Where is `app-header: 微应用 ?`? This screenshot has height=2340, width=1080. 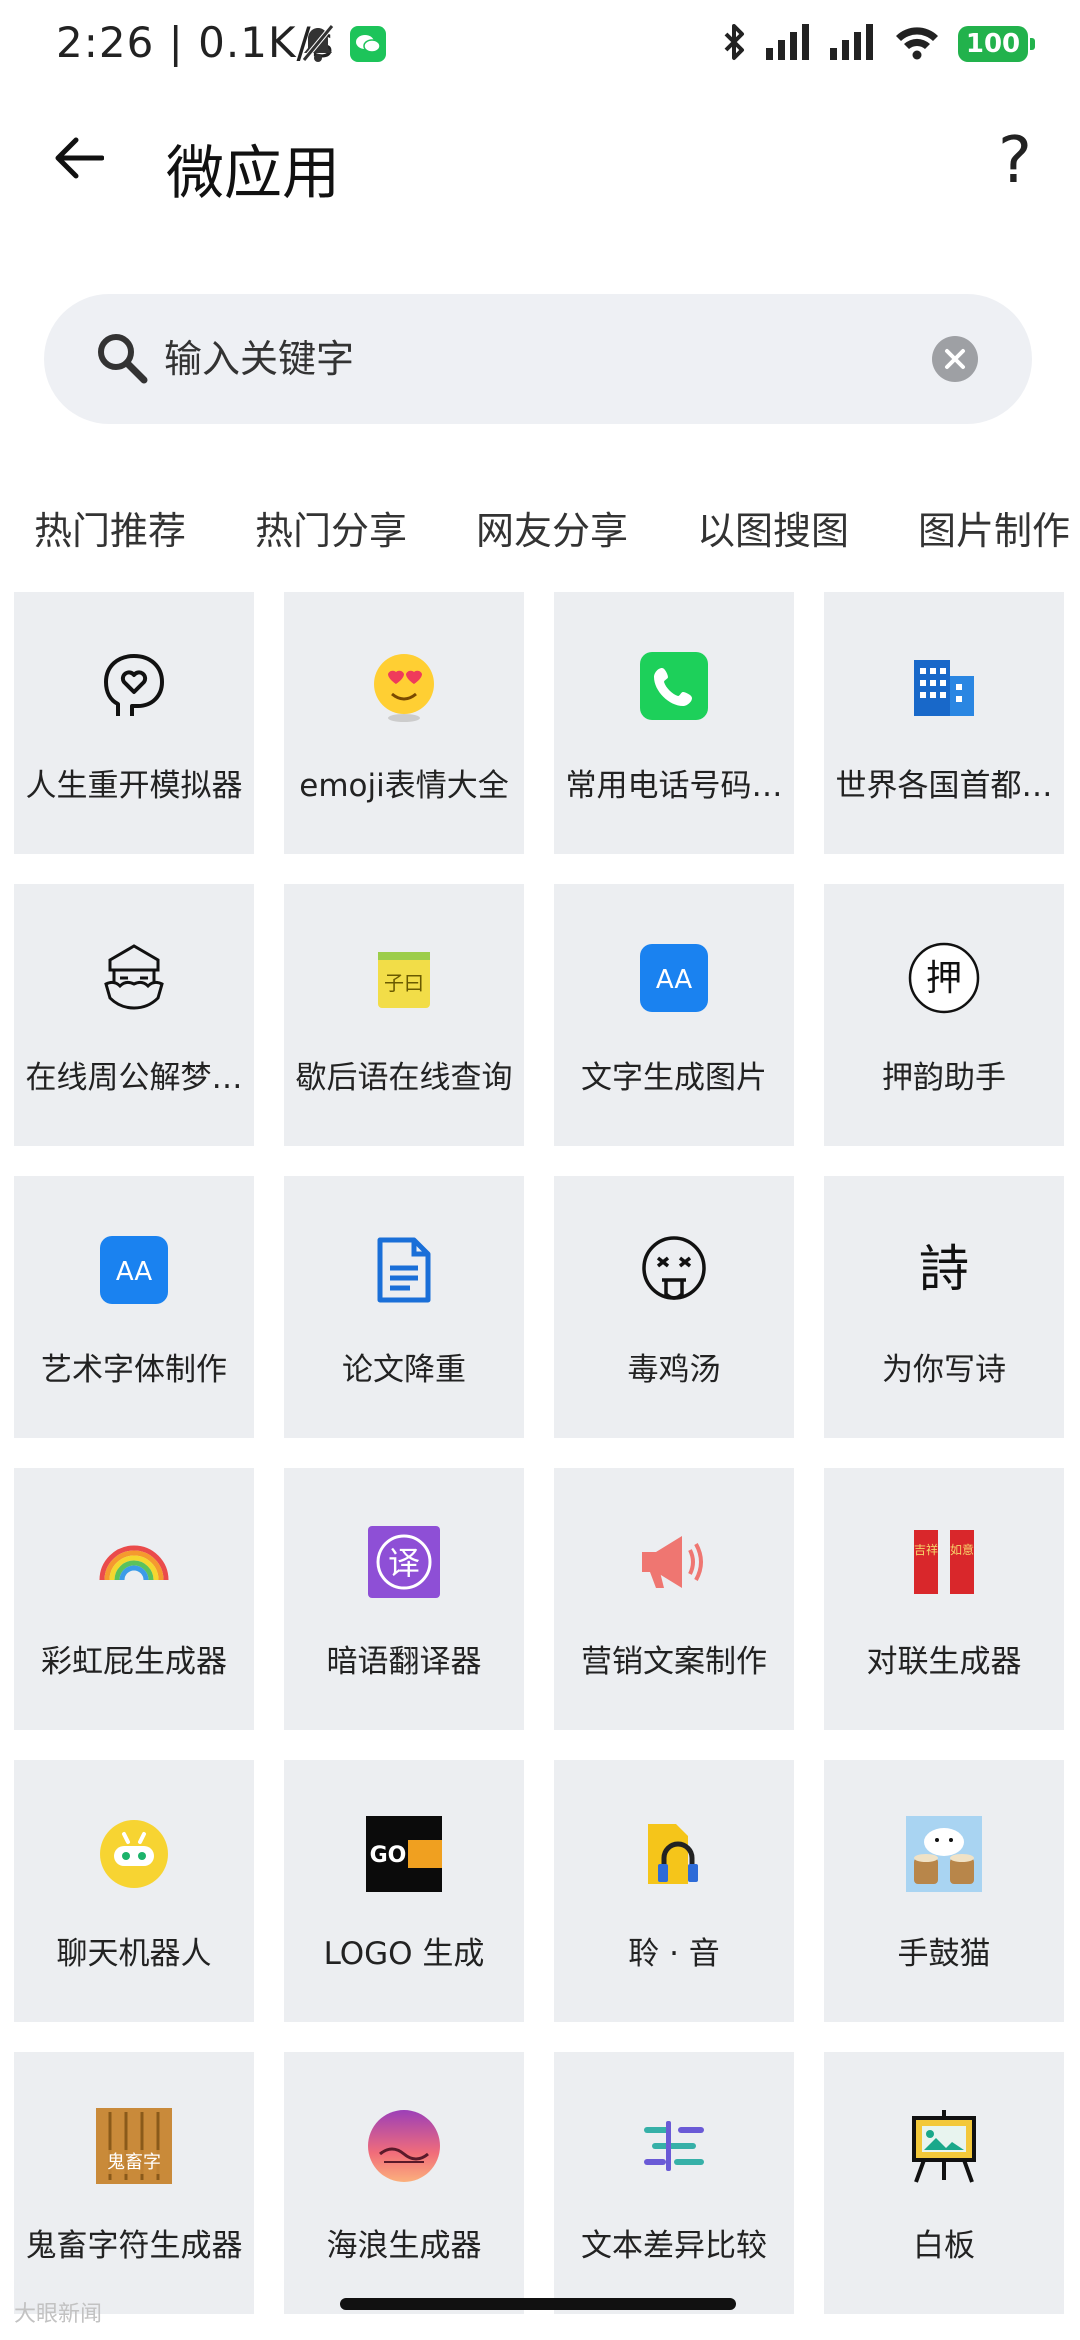
app-header: 微应用 ? is located at coordinates (540, 165).